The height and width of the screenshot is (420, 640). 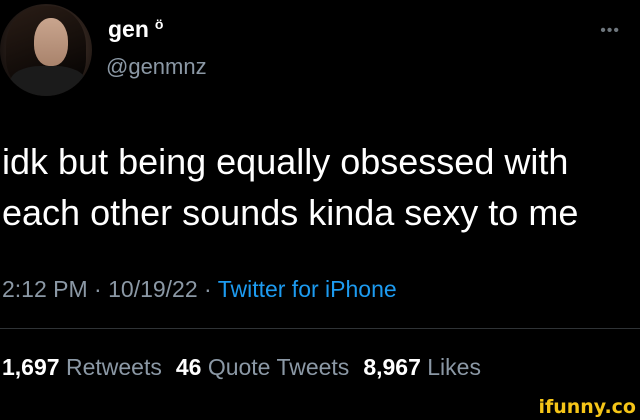 I want to click on tweet-stats: 1,697 Retweets 46 Quote Tweets 8,967 Likes, so click(x=241, y=367).